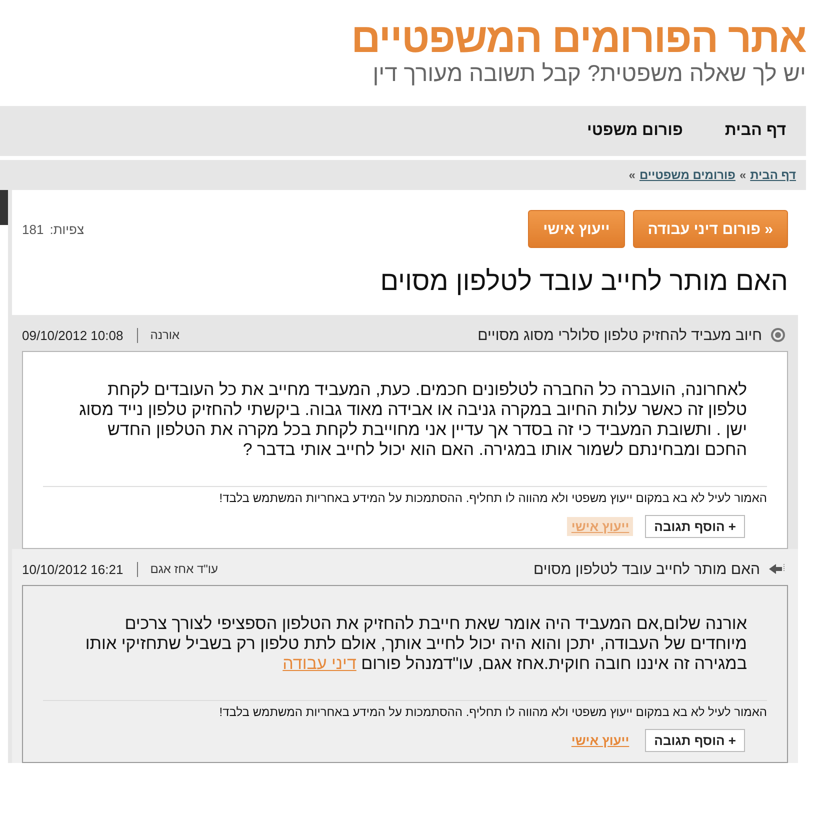  Describe the element at coordinates (773, 175) in the screenshot. I see `breadcrumb-link: דף הבית` at that location.